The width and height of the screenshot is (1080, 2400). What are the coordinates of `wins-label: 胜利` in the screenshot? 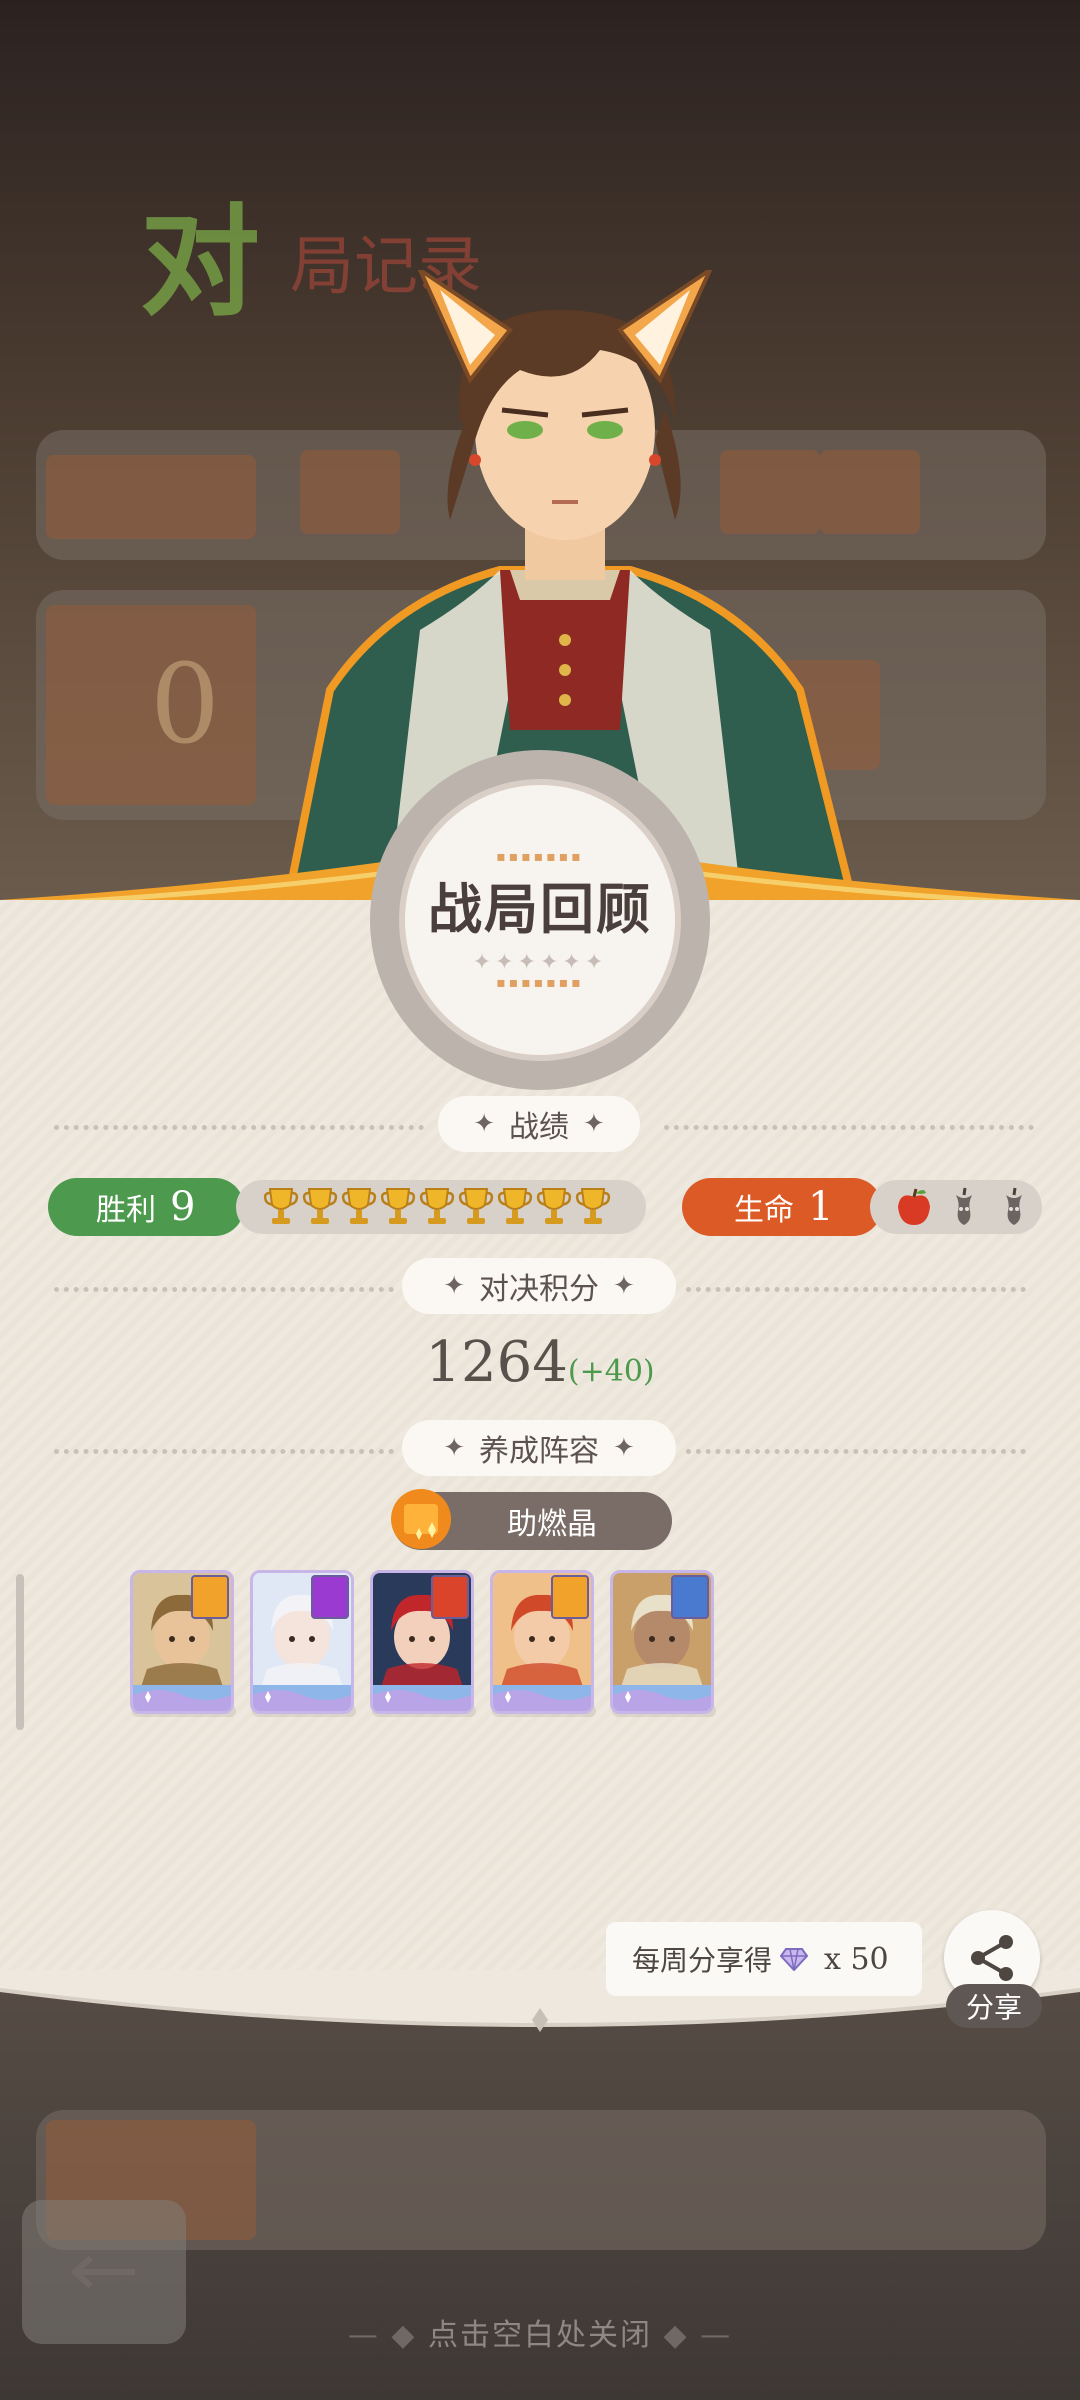 It's located at (126, 1210).